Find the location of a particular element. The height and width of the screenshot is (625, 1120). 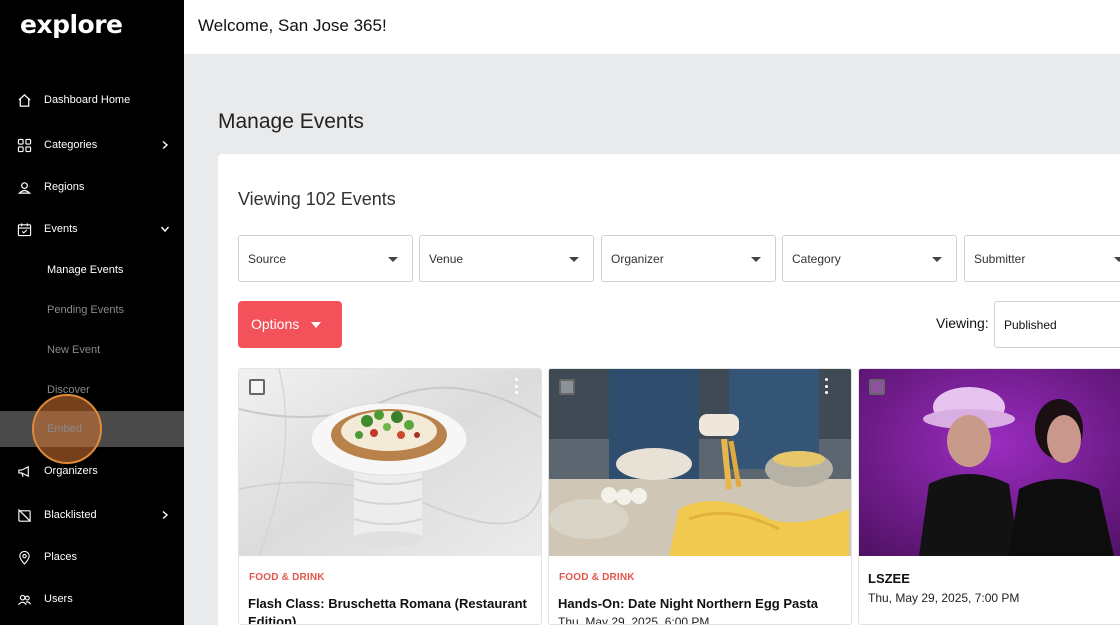

megaphone-icon is located at coordinates (24, 471).